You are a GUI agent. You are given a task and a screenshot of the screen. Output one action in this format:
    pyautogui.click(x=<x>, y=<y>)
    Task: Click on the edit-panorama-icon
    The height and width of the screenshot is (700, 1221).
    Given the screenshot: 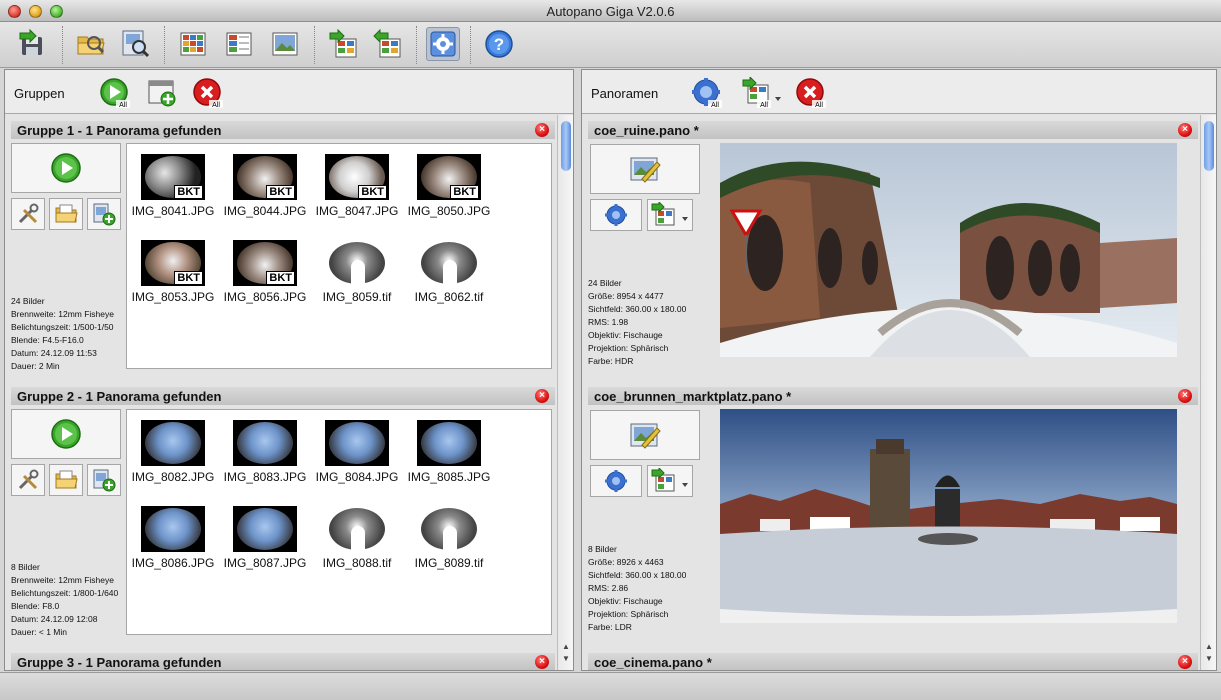 What is the action you would take?
    pyautogui.click(x=645, y=170)
    